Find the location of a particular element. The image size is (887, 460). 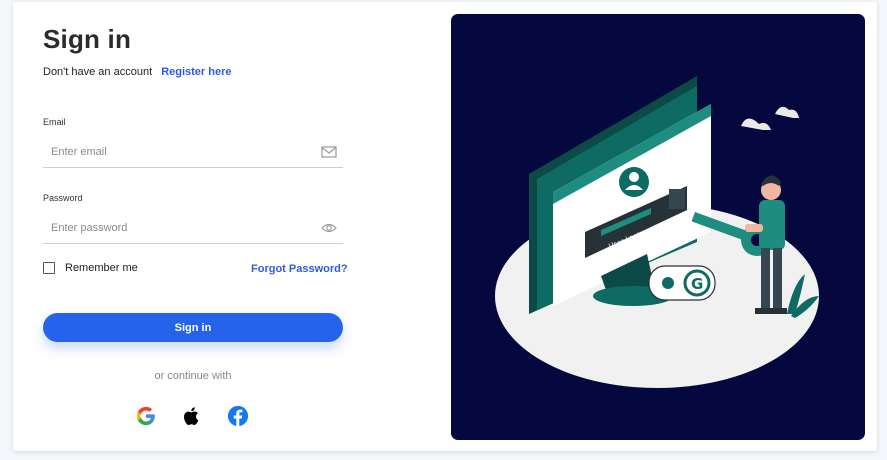

badge-letter: G is located at coordinates (697, 284).